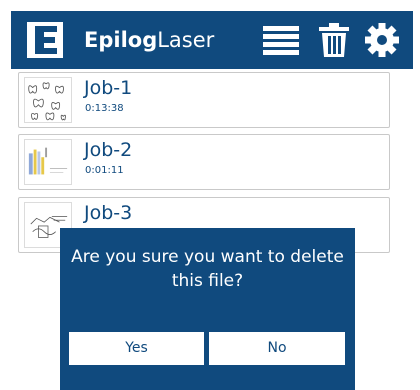 The width and height of the screenshot is (420, 390). What do you see at coordinates (108, 213) in the screenshot?
I see `job-name: Job-3` at bounding box center [108, 213].